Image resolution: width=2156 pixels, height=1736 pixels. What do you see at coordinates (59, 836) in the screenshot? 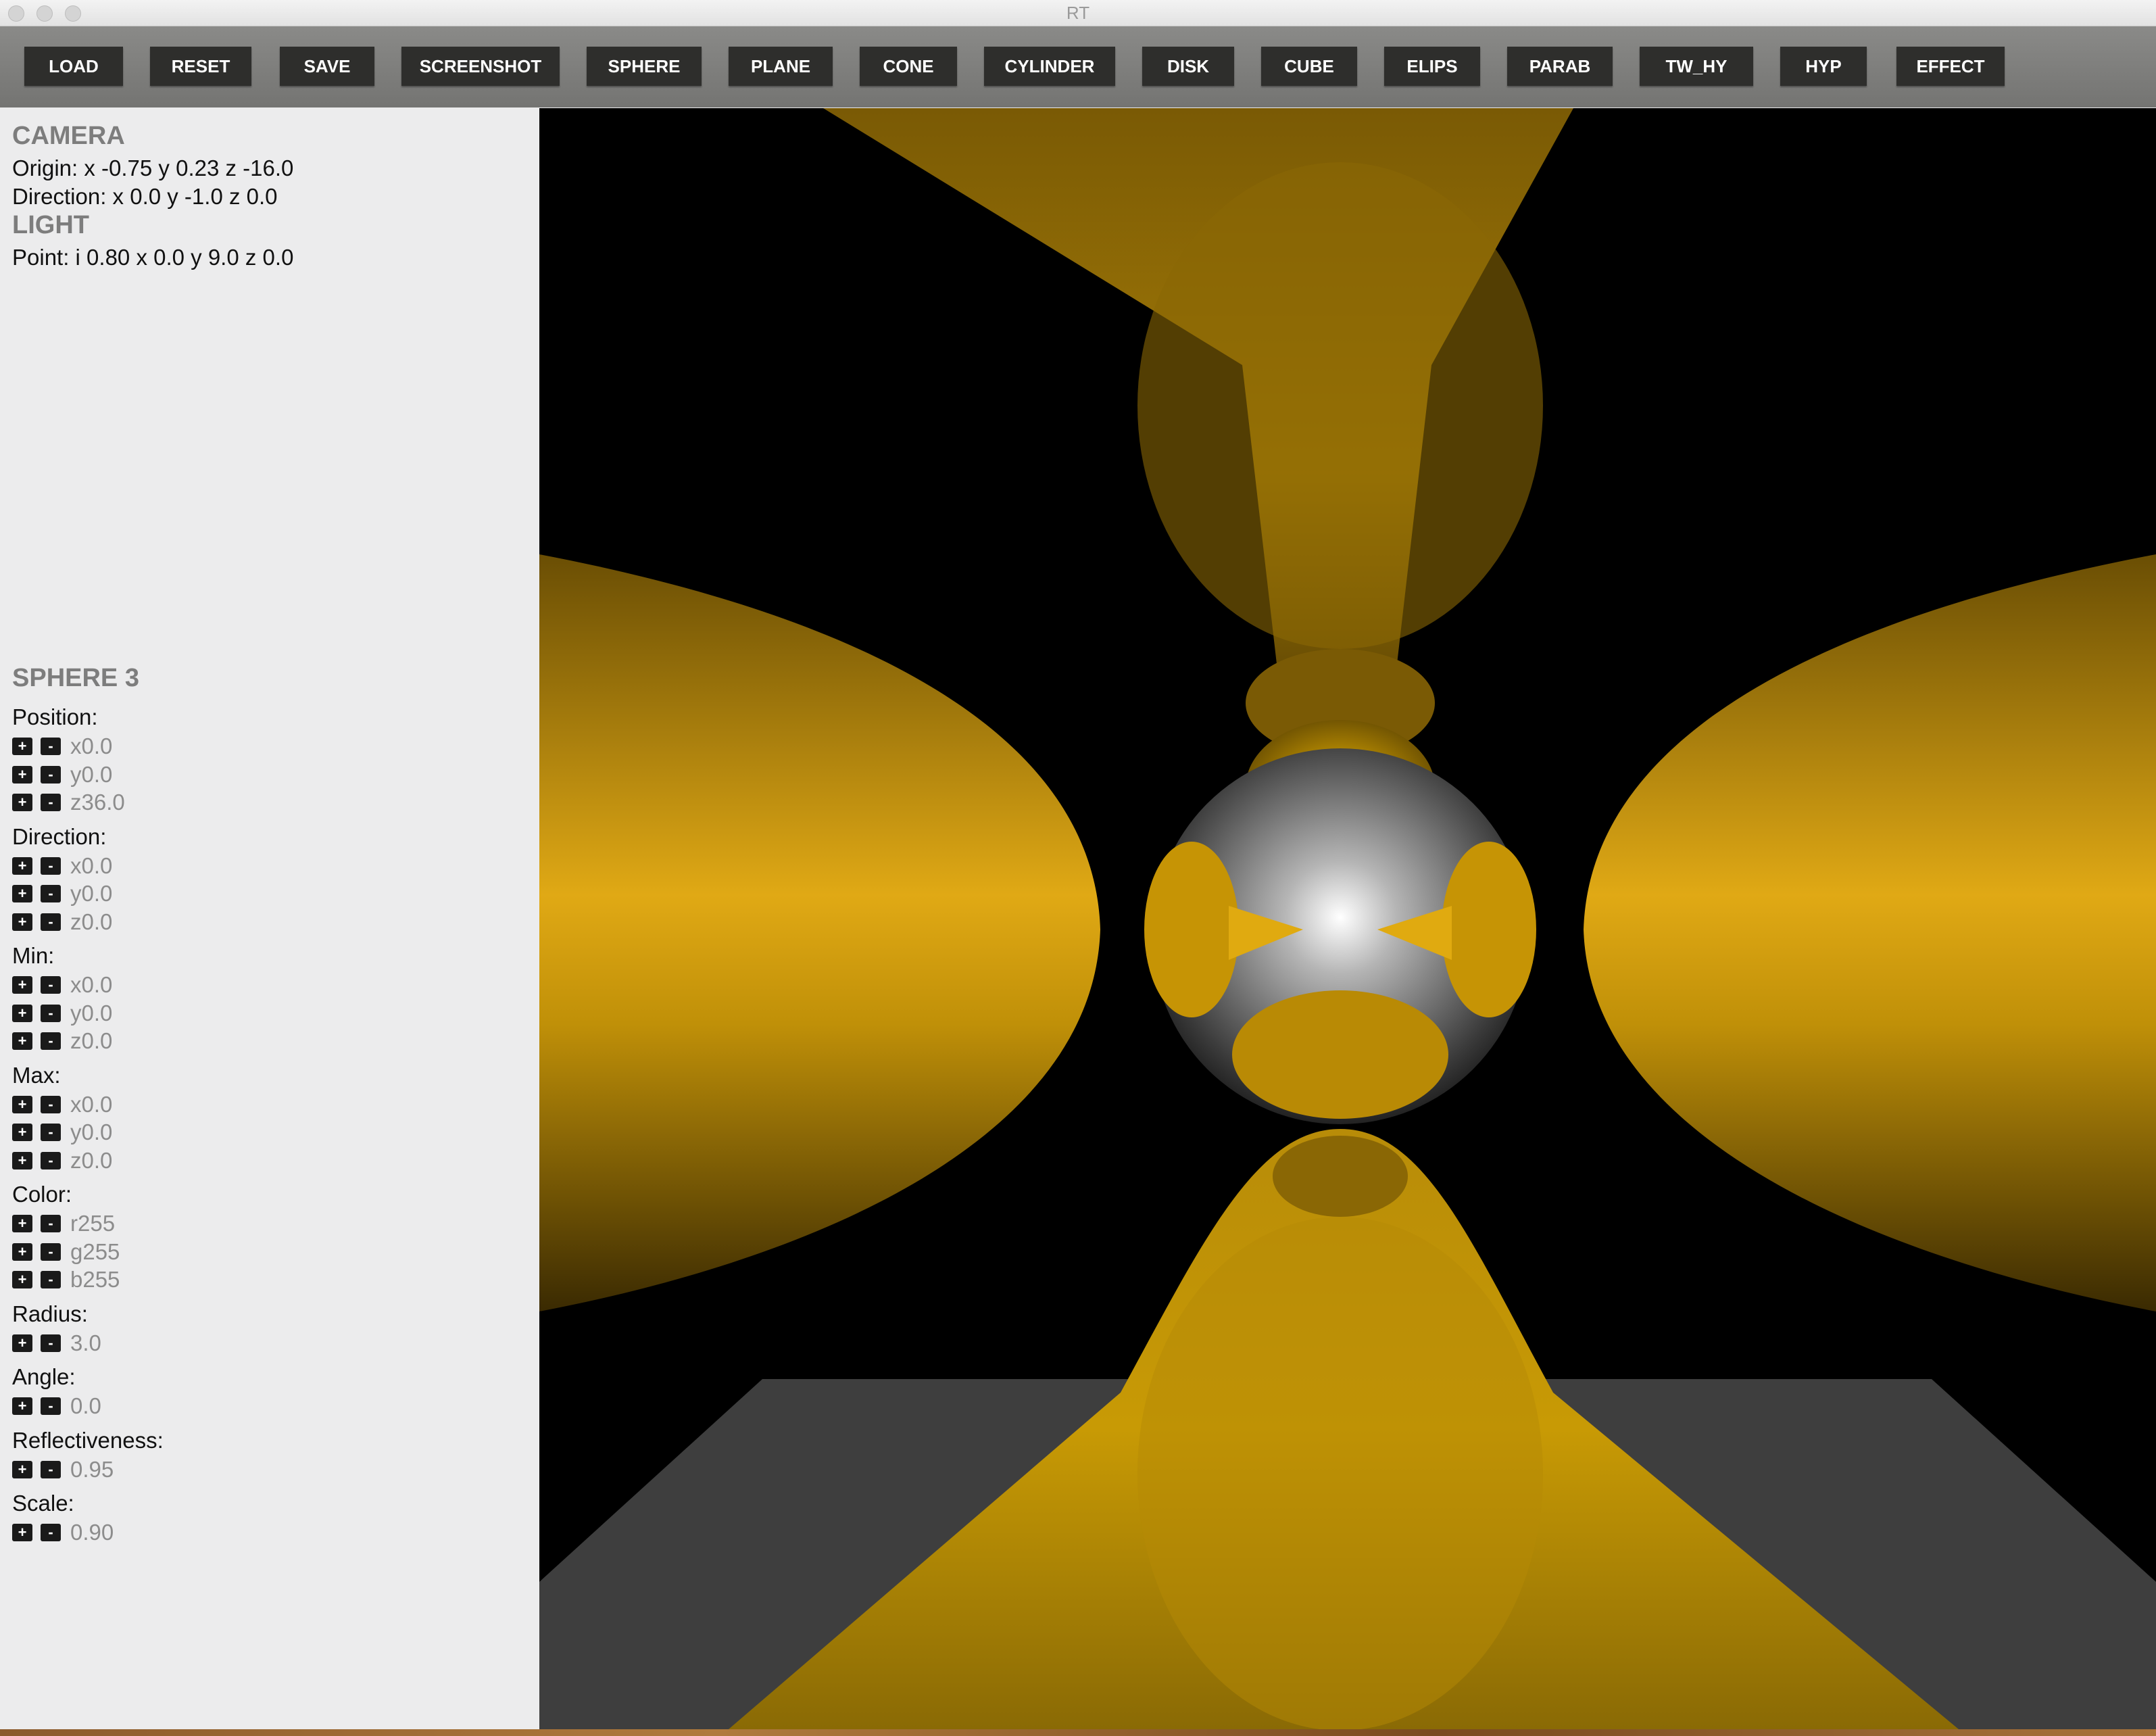
I see `property-label: Direction:` at bounding box center [59, 836].